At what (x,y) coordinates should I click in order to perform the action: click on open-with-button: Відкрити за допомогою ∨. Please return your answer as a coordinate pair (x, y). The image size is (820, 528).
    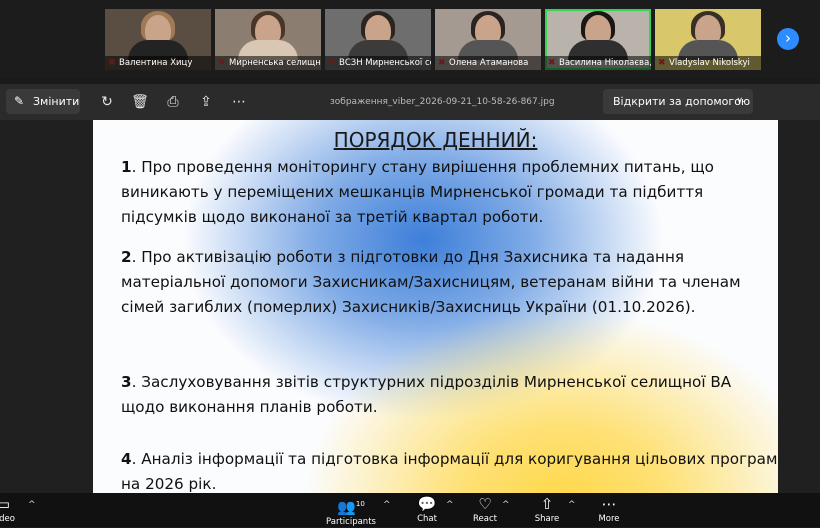
    Looking at the image, I should click on (678, 101).